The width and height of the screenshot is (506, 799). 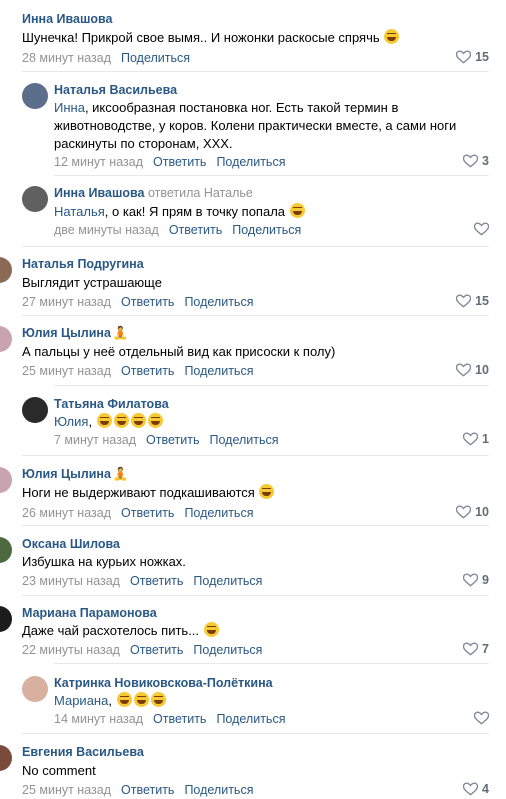 I want to click on author-name: Наталья Васильева, so click(x=115, y=90).